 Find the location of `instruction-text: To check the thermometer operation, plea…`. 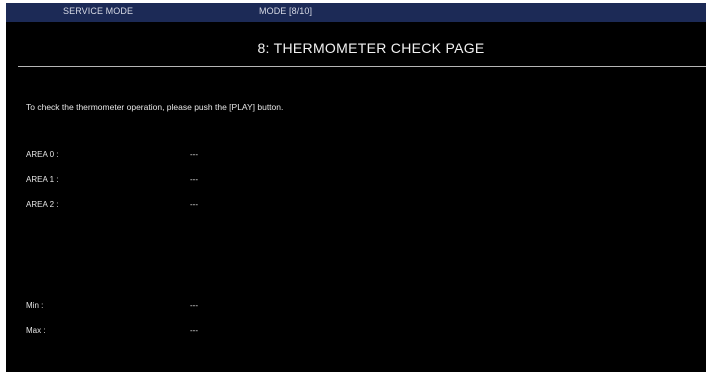

instruction-text: To check the thermometer operation, plea… is located at coordinates (155, 107).